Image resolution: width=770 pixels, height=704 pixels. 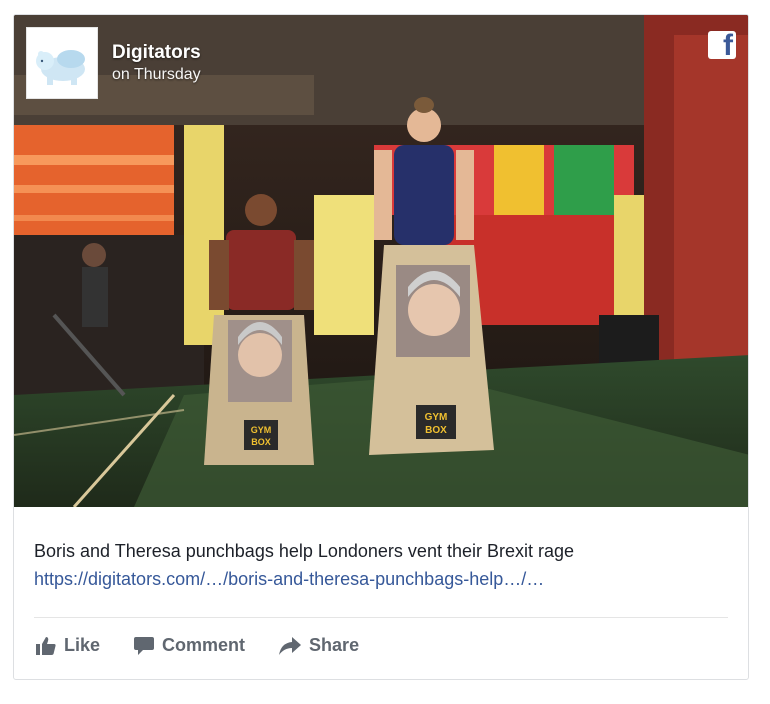 What do you see at coordinates (46, 645) in the screenshot?
I see `thumbs-up-icon` at bounding box center [46, 645].